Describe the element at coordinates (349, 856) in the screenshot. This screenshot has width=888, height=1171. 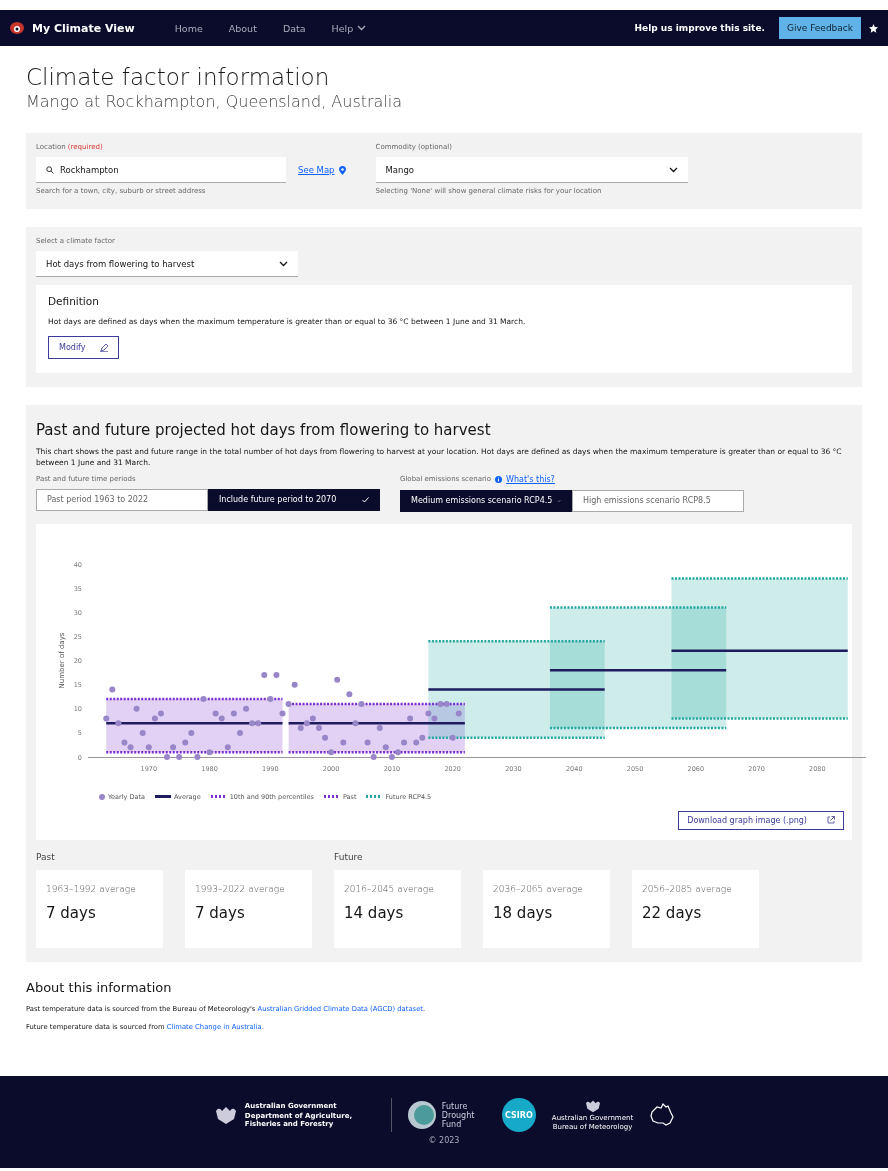
I see `stat-group-title: Future` at that location.